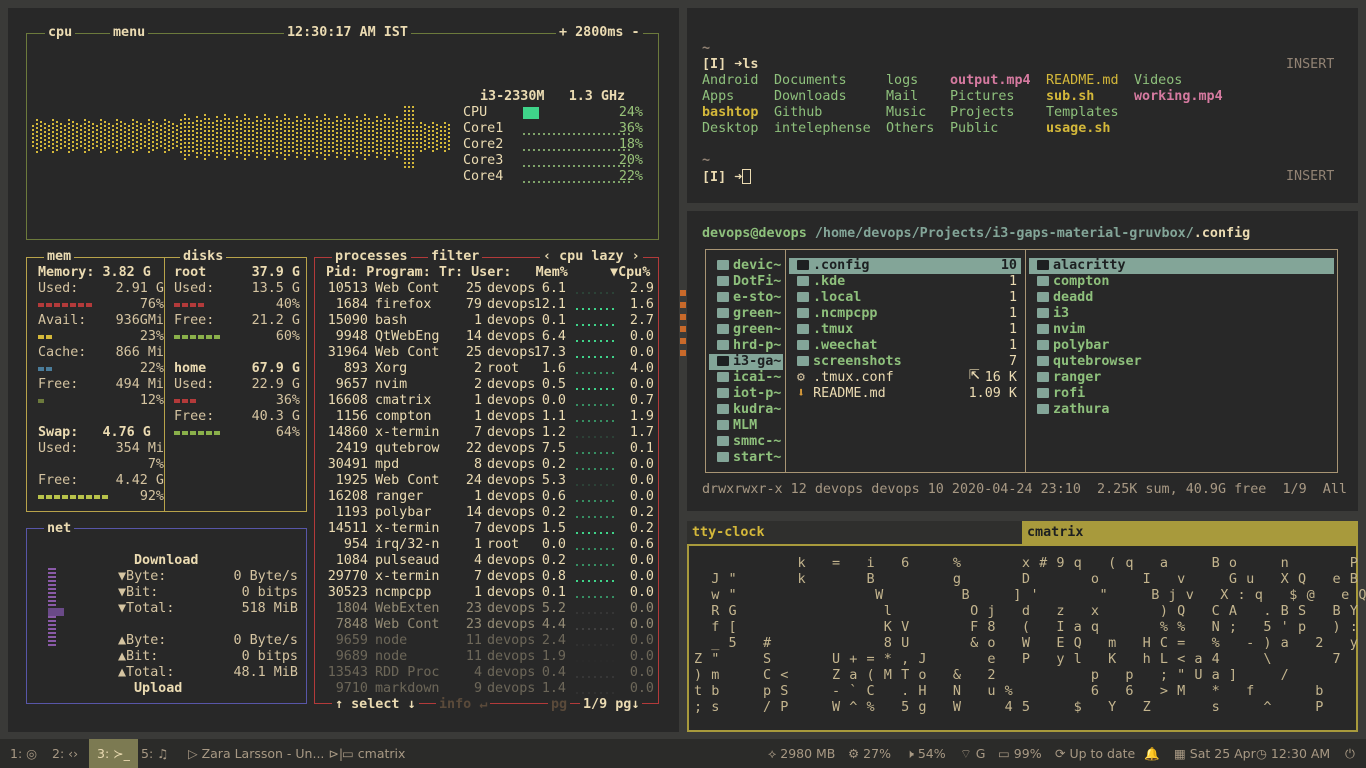  What do you see at coordinates (1190, 532) in the screenshot?
I see `tab-cmatrix: cmatrix` at bounding box center [1190, 532].